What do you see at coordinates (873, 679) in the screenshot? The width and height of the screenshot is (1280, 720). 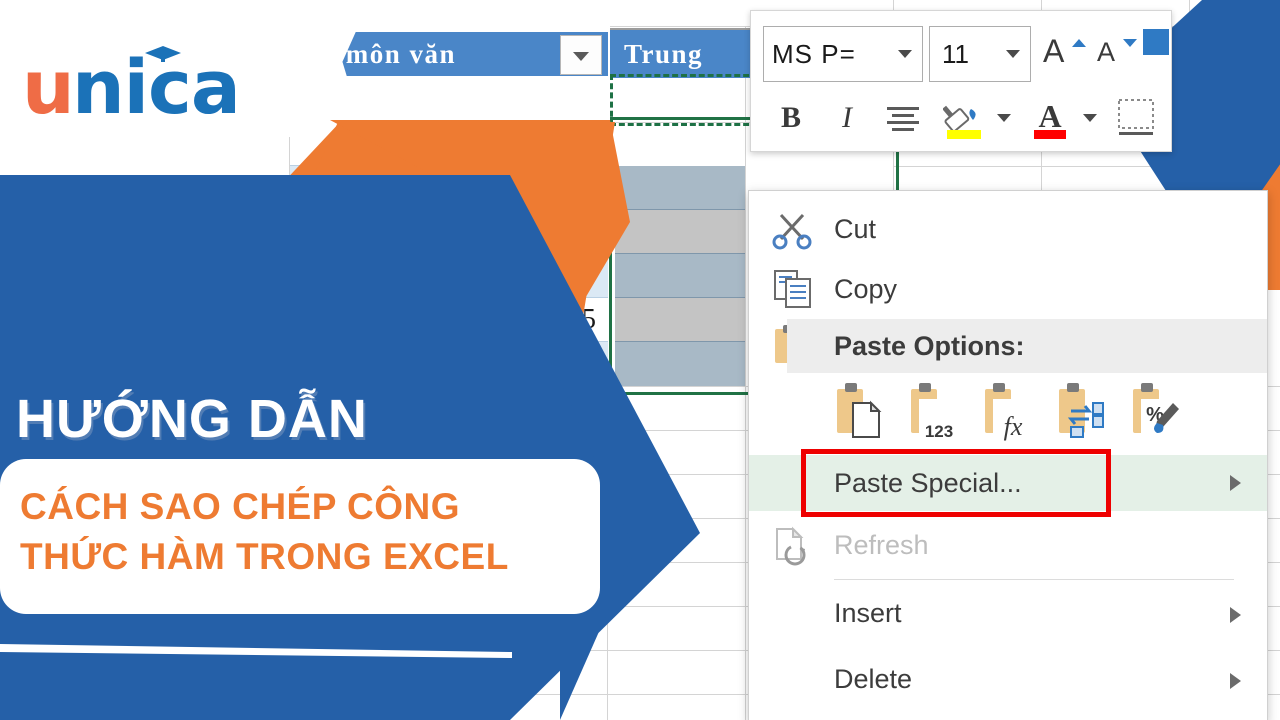 I see `menu-item-delete-label: Delete` at bounding box center [873, 679].